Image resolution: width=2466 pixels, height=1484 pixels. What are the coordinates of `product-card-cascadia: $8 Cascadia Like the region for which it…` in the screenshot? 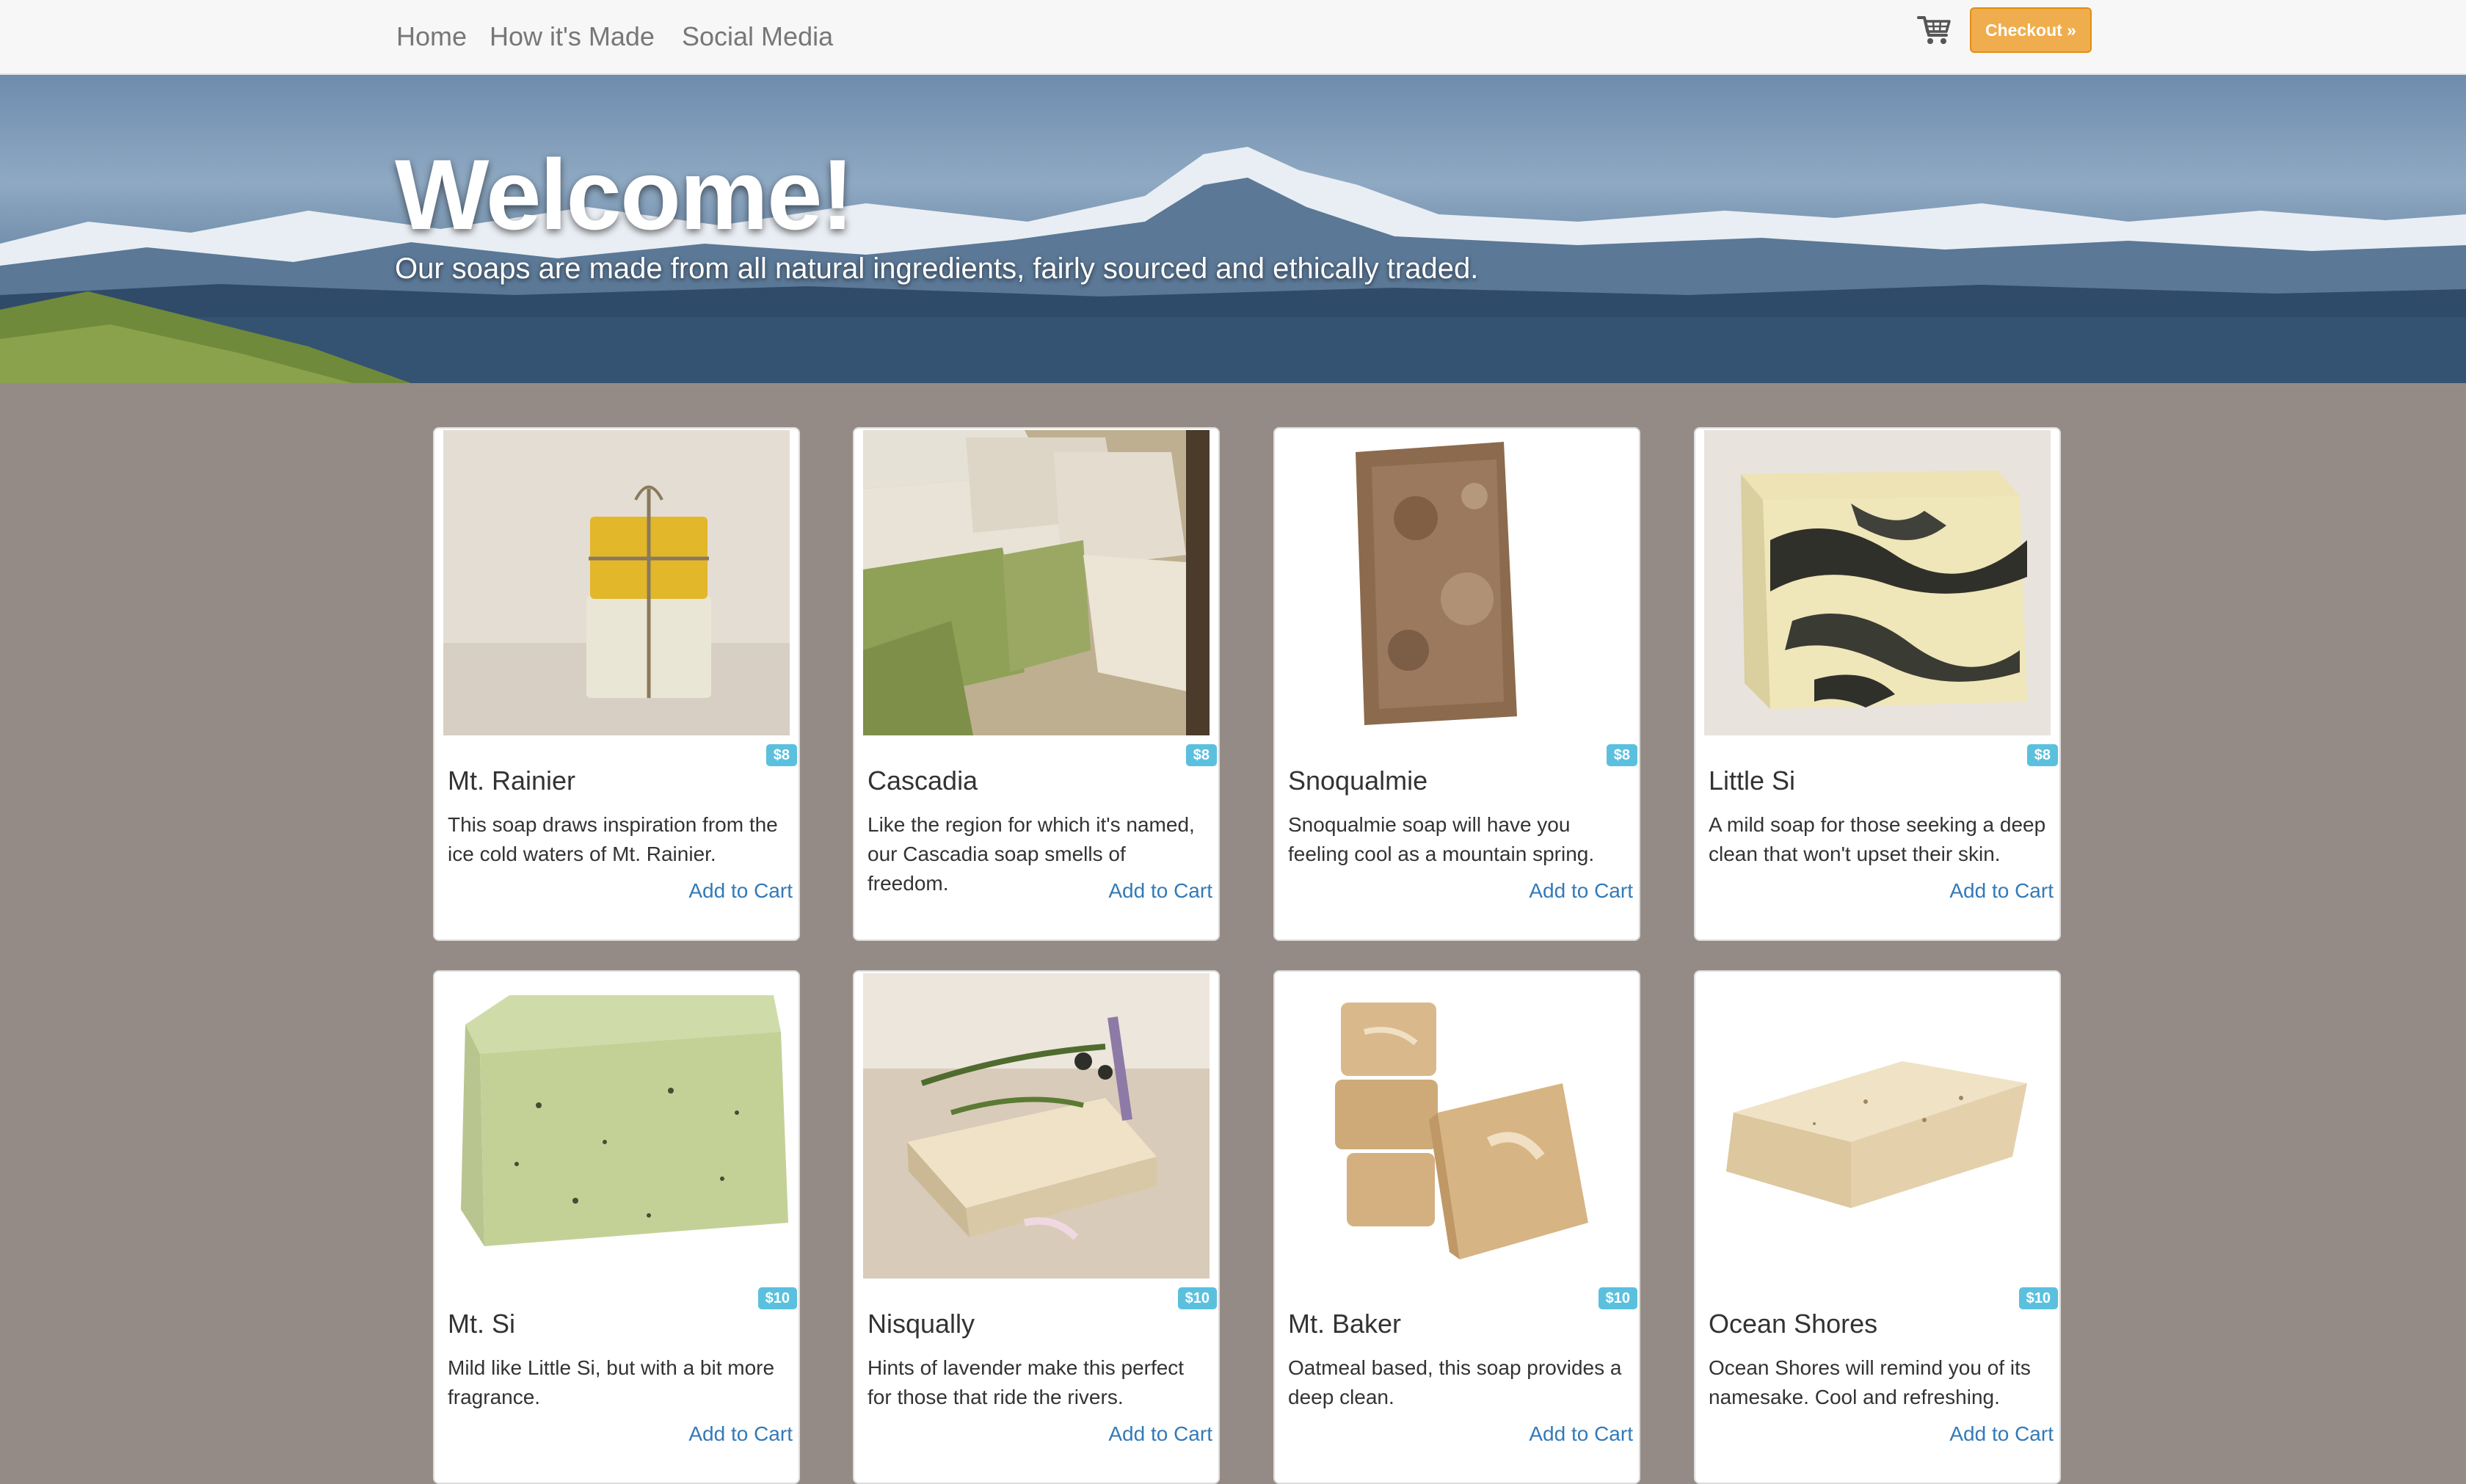 It's located at (1036, 684).